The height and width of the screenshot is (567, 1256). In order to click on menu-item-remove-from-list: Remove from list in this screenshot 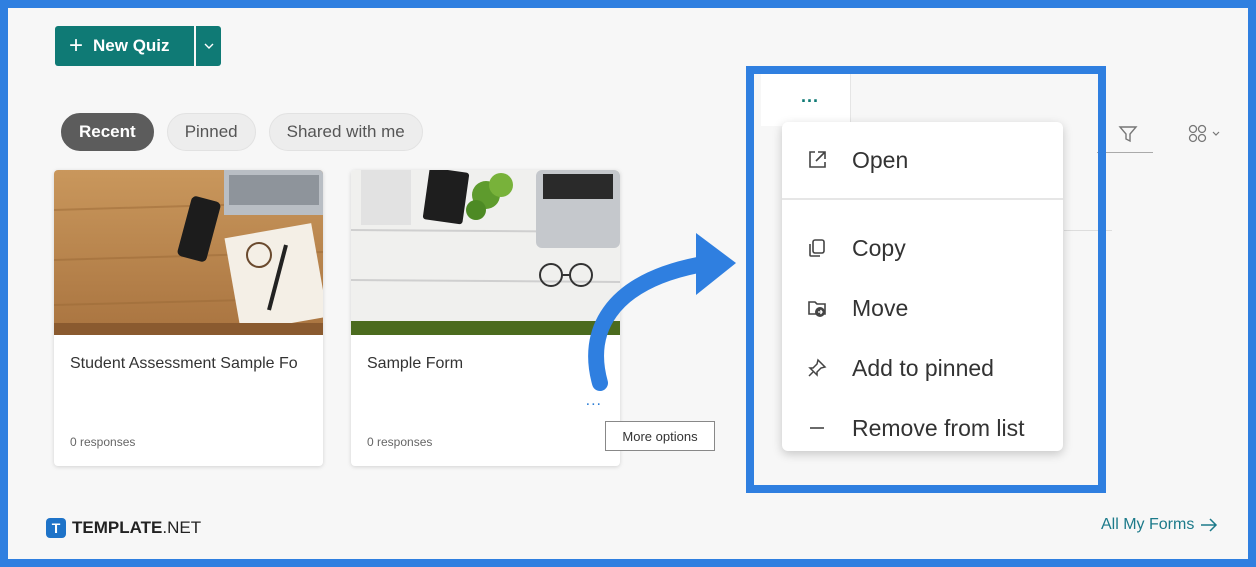, I will do `click(922, 428)`.